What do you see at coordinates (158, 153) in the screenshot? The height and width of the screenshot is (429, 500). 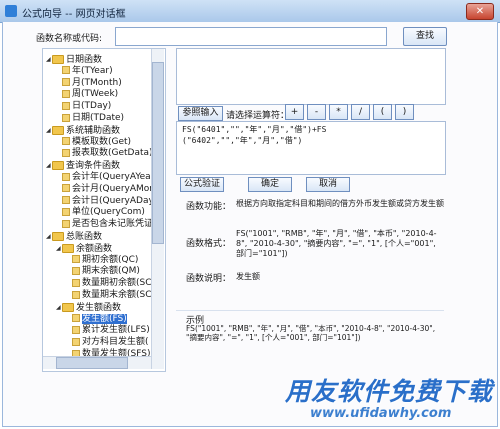 I see `tree-vertical-scroll-thumb` at bounding box center [158, 153].